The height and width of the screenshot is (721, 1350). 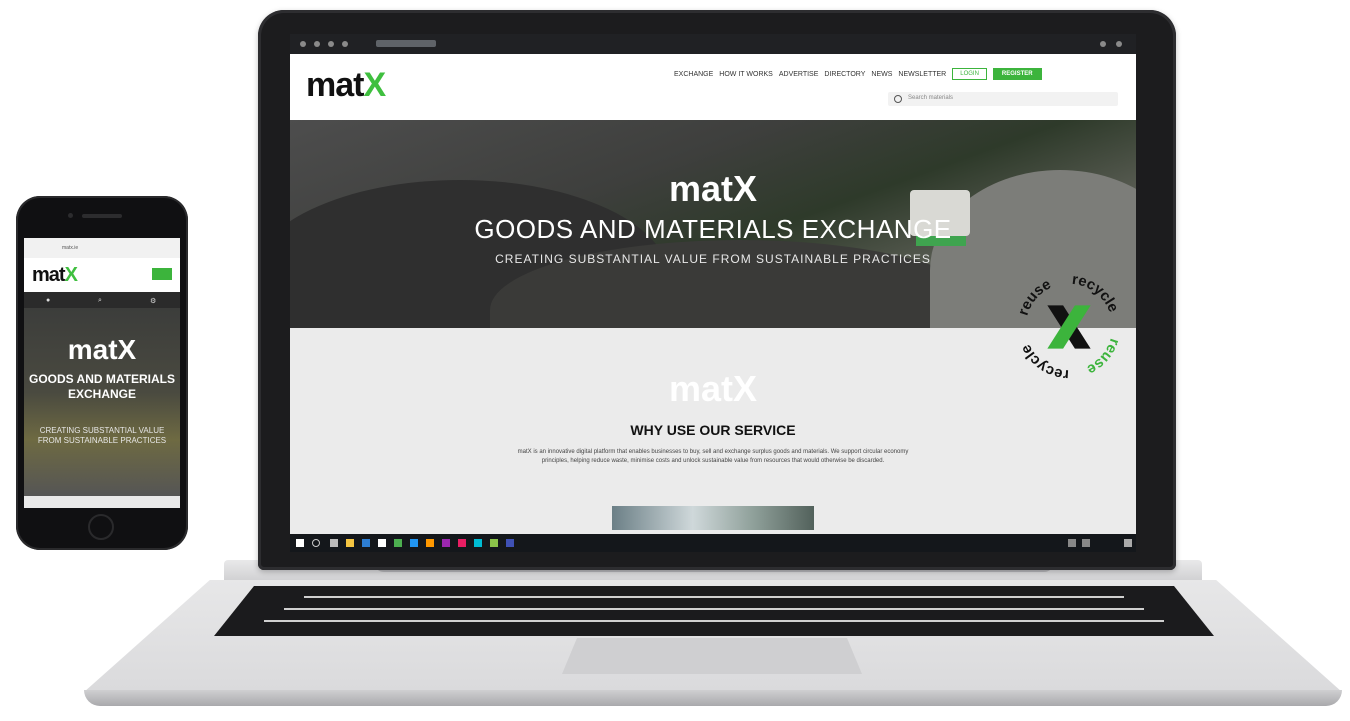 I want to click on os-taskbar, so click(x=713, y=543).